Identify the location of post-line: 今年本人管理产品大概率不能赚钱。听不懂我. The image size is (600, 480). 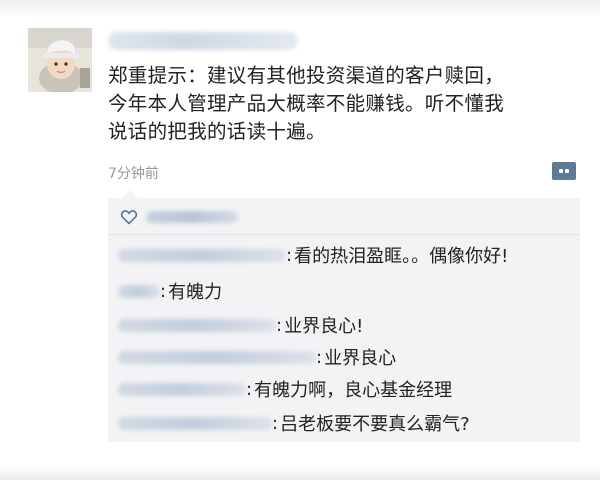
(306, 103).